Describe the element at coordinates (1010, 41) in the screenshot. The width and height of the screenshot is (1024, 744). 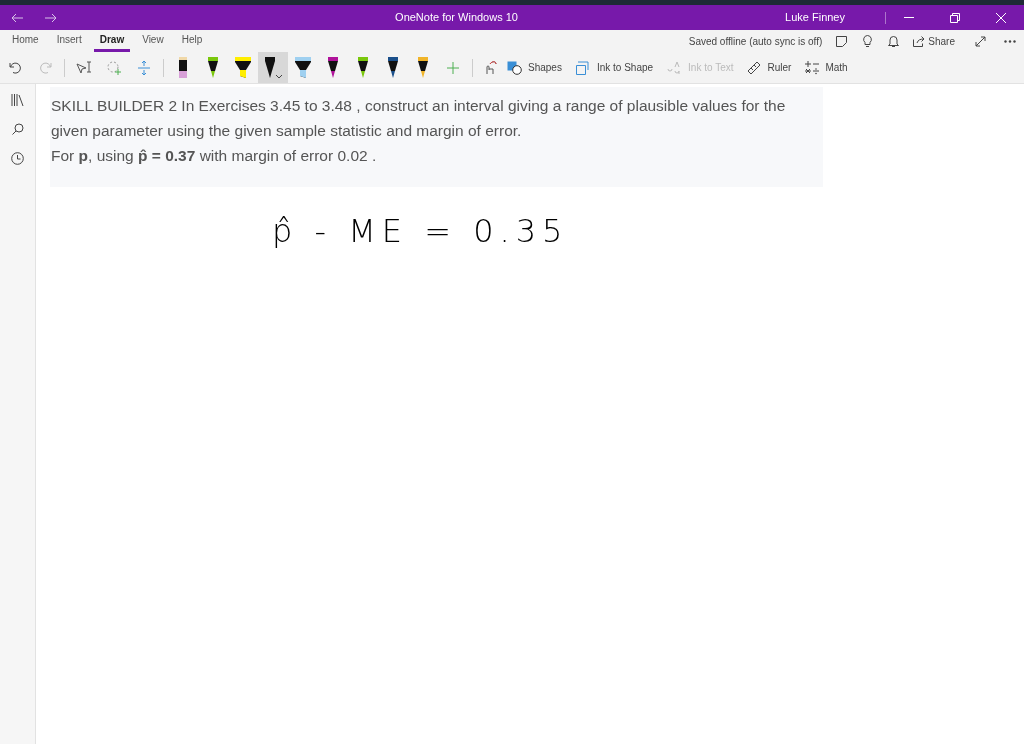
I see `more-icon` at that location.